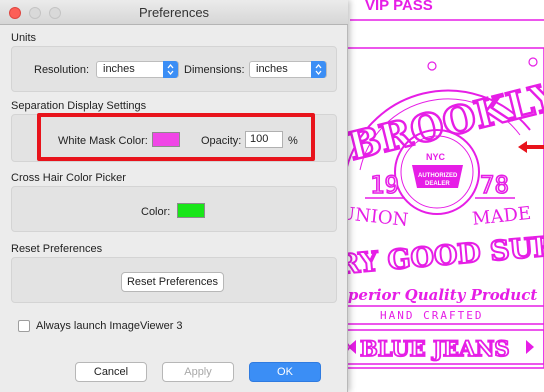 The image size is (544, 392). What do you see at coordinates (24, 326) in the screenshot?
I see `always-launch-checkbox` at bounding box center [24, 326].